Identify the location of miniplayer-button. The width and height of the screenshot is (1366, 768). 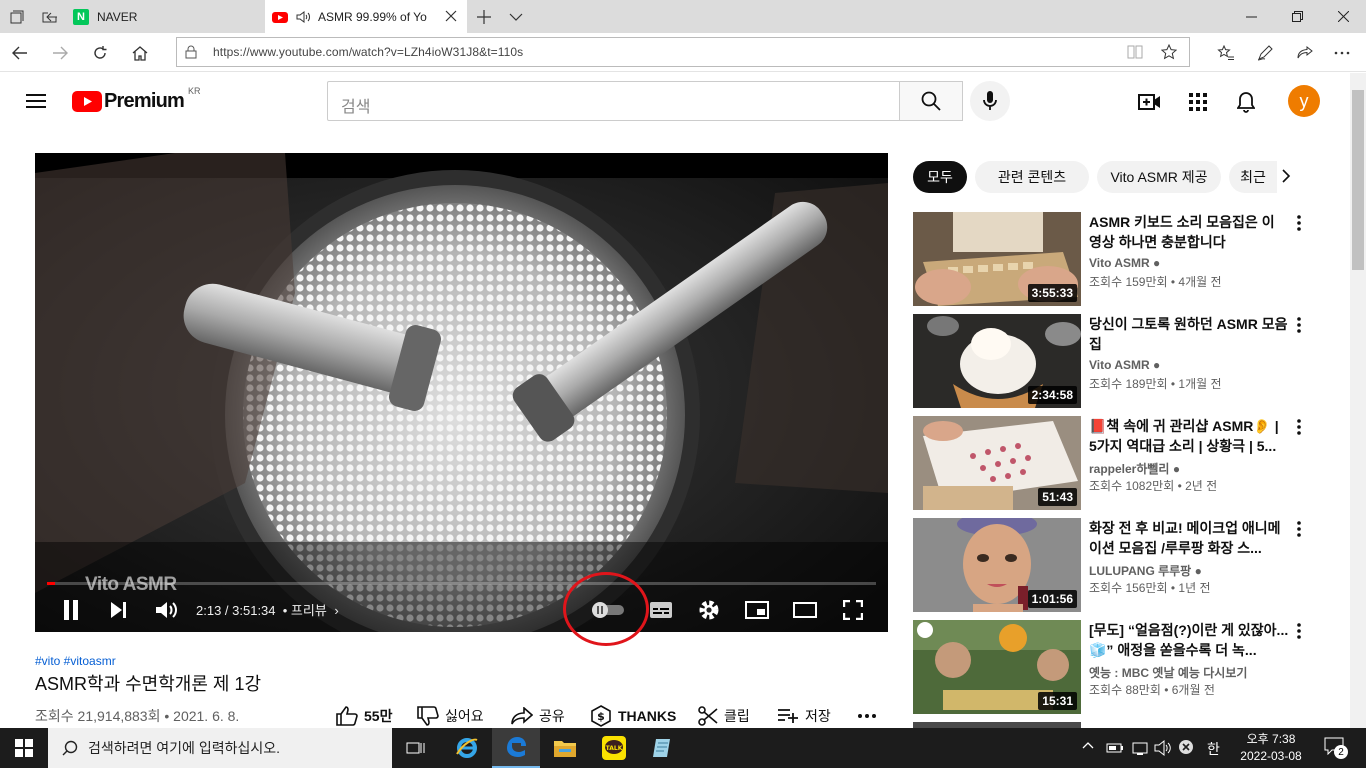
(757, 610).